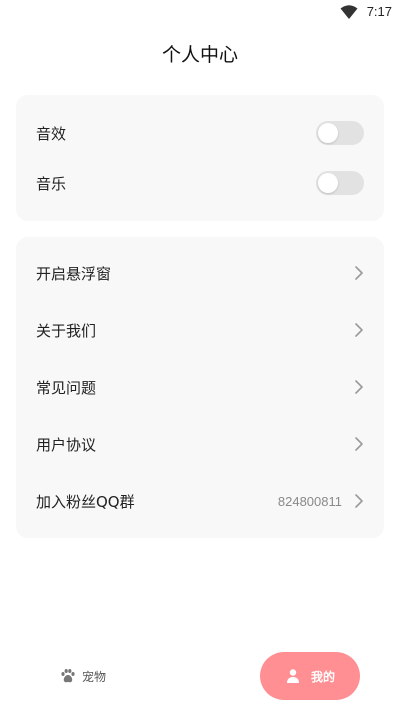 The width and height of the screenshot is (400, 710). I want to click on tab-mine: 我的, so click(310, 676).